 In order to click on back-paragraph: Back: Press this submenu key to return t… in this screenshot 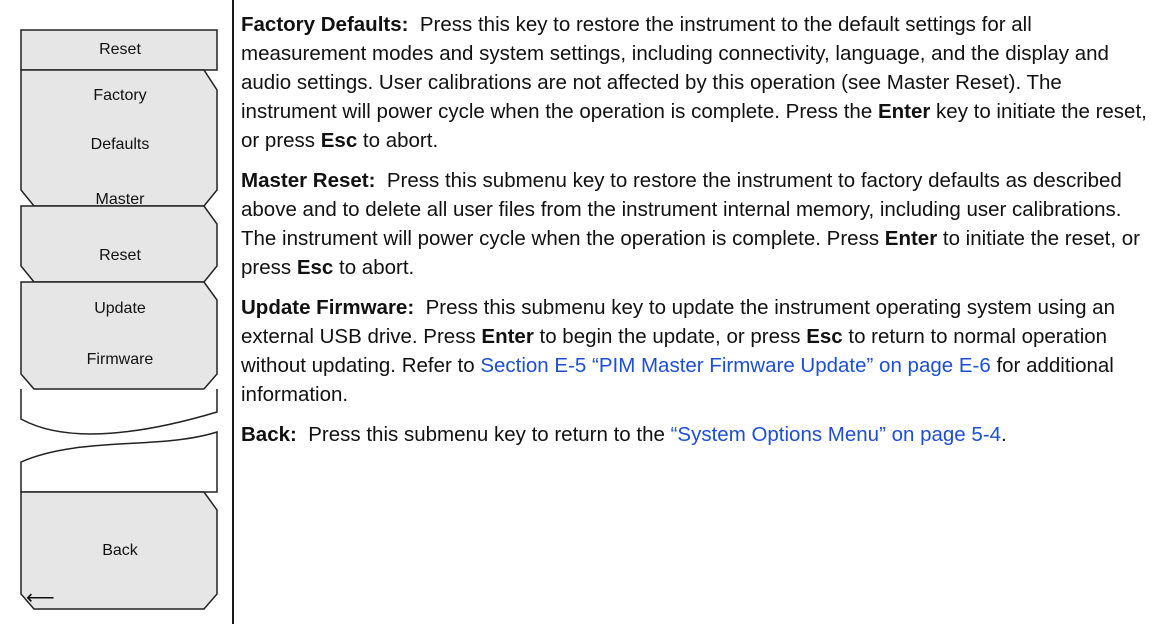, I will do `click(698, 434)`.